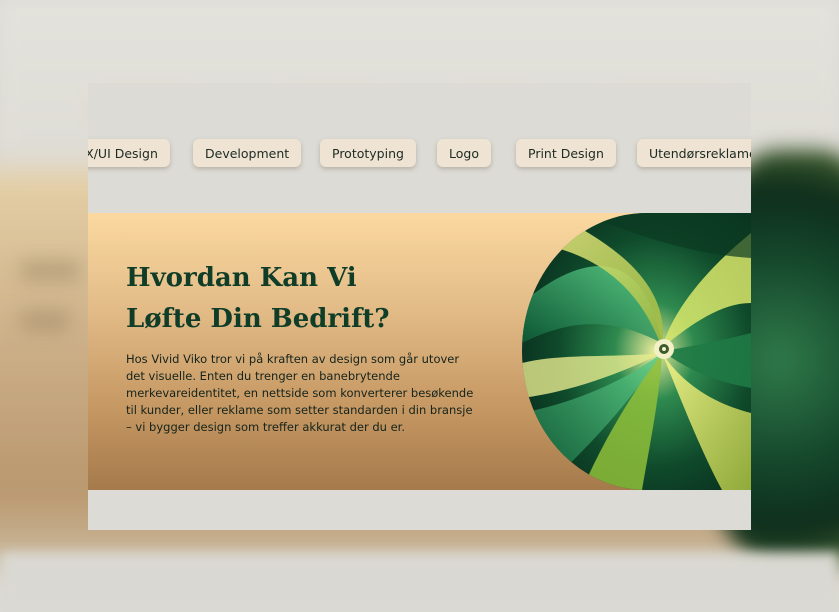 This screenshot has height=612, width=839. I want to click on hero-title: Hvordan Kan Vi Løfte Din Bedrift?, so click(296, 299).